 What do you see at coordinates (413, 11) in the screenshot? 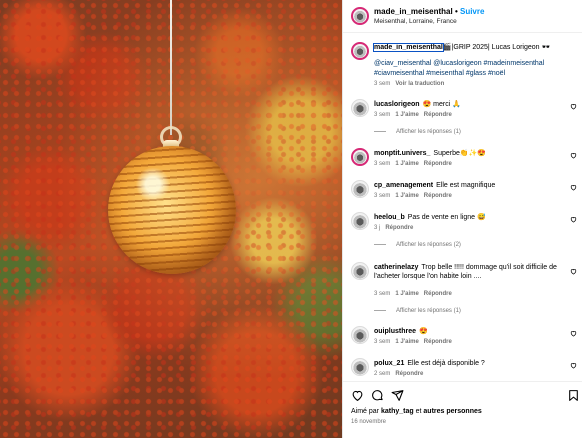
I see `author-username: made_in_meisenthal` at bounding box center [413, 11].